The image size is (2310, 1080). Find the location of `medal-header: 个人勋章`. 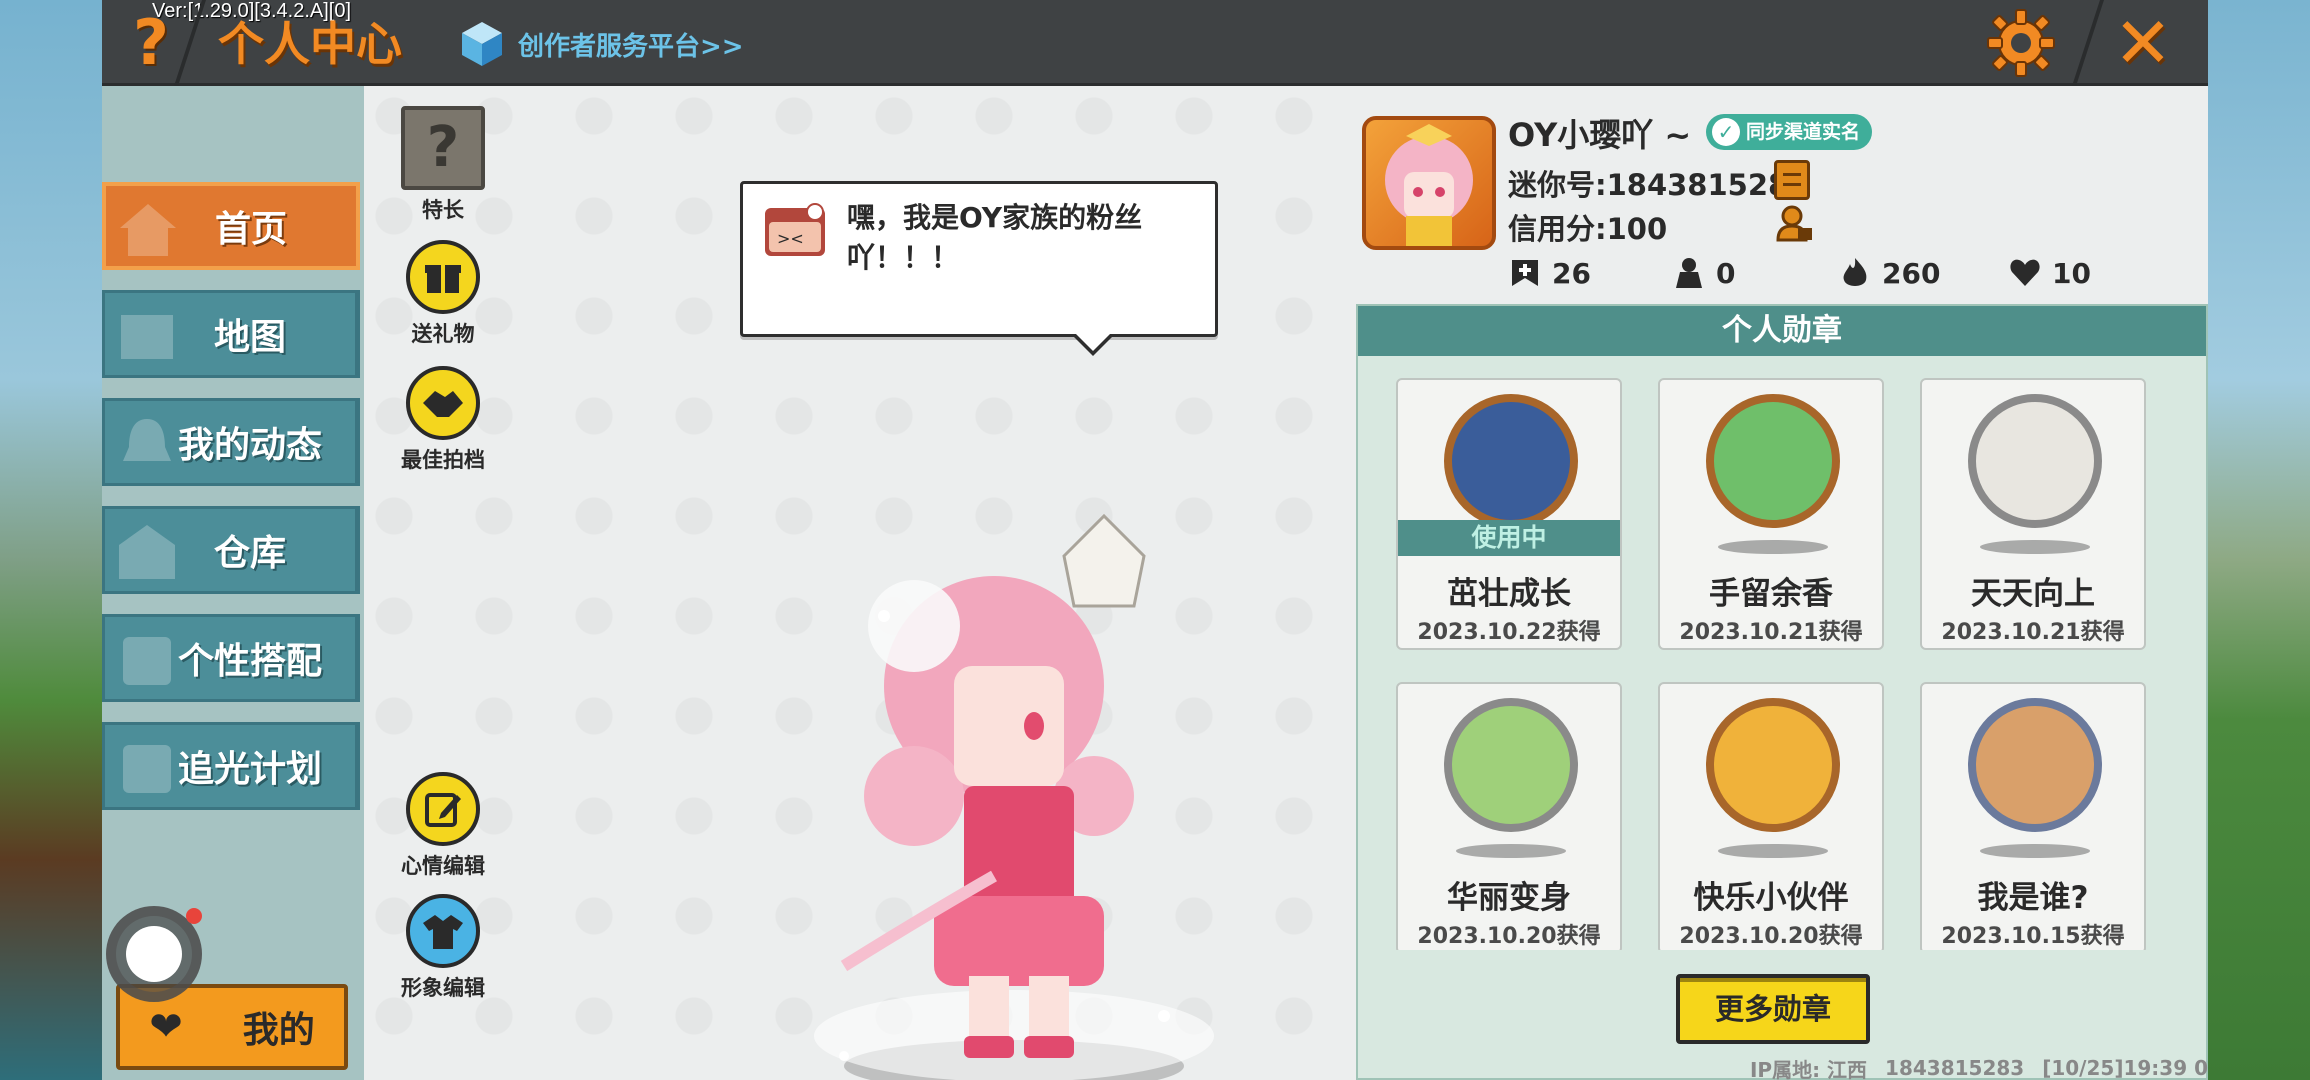

medal-header: 个人勋章 is located at coordinates (1782, 331).